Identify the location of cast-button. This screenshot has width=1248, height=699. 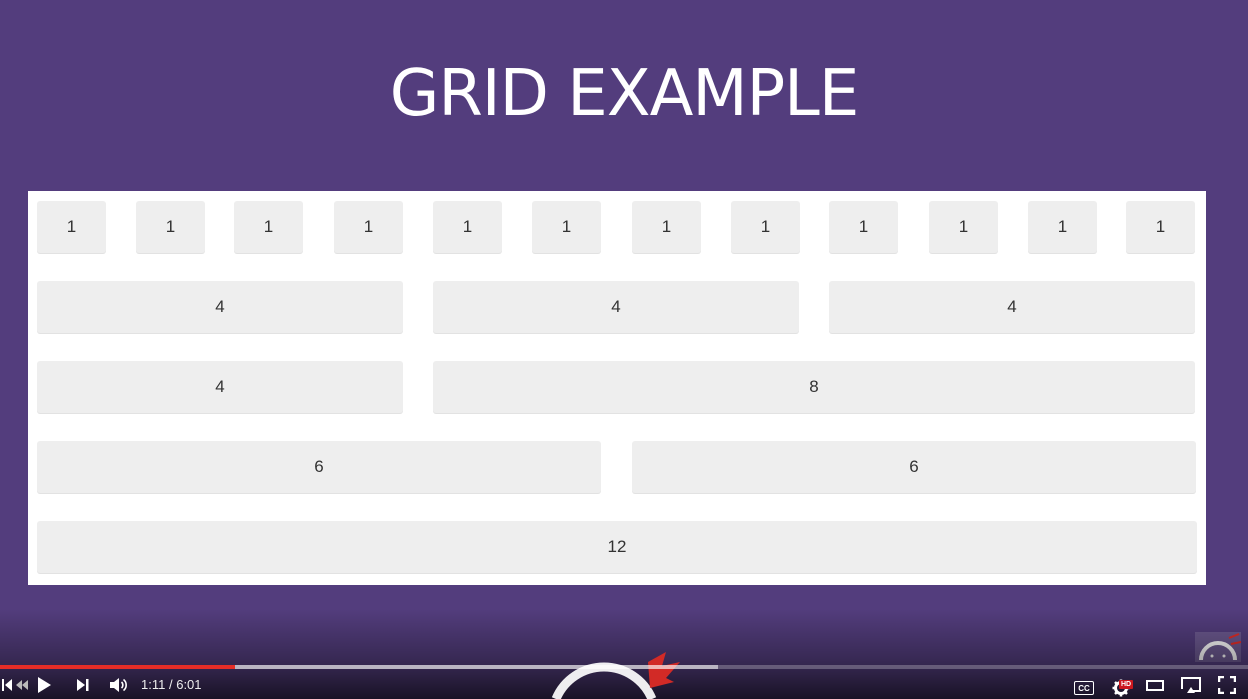
(1191, 685).